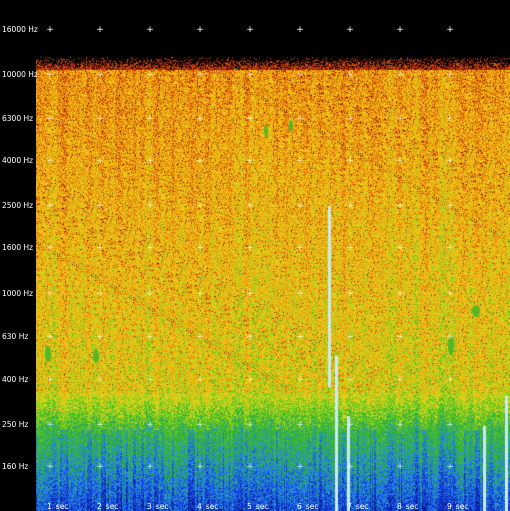  I want to click on freq-label-1600: 1600 Hz, so click(18, 247).